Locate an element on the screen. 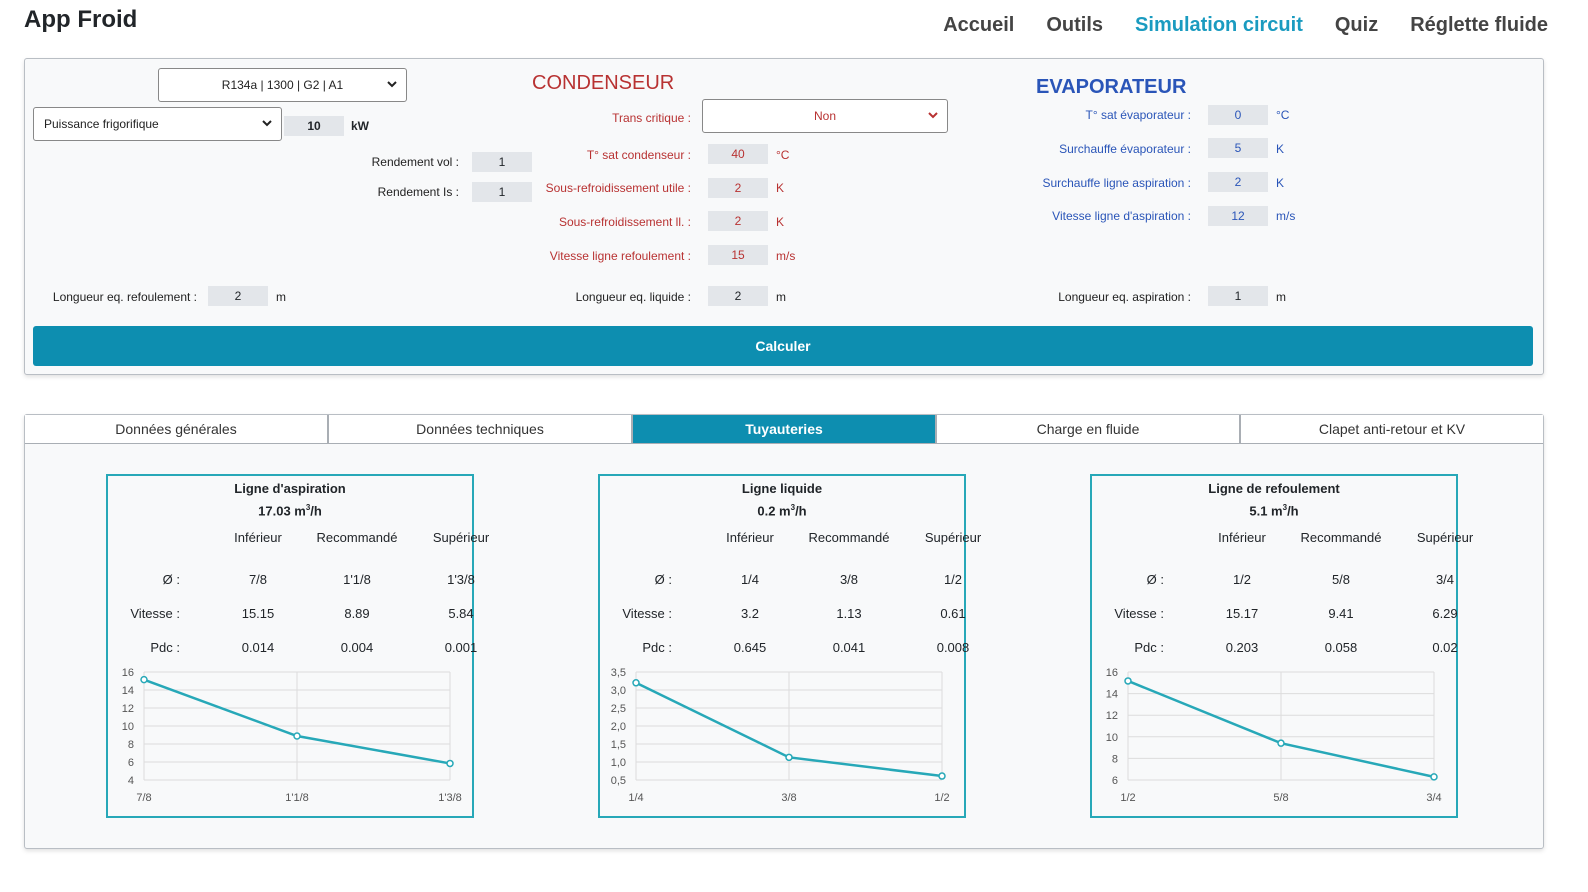  tsat-cond-input: 40 is located at coordinates (738, 154).